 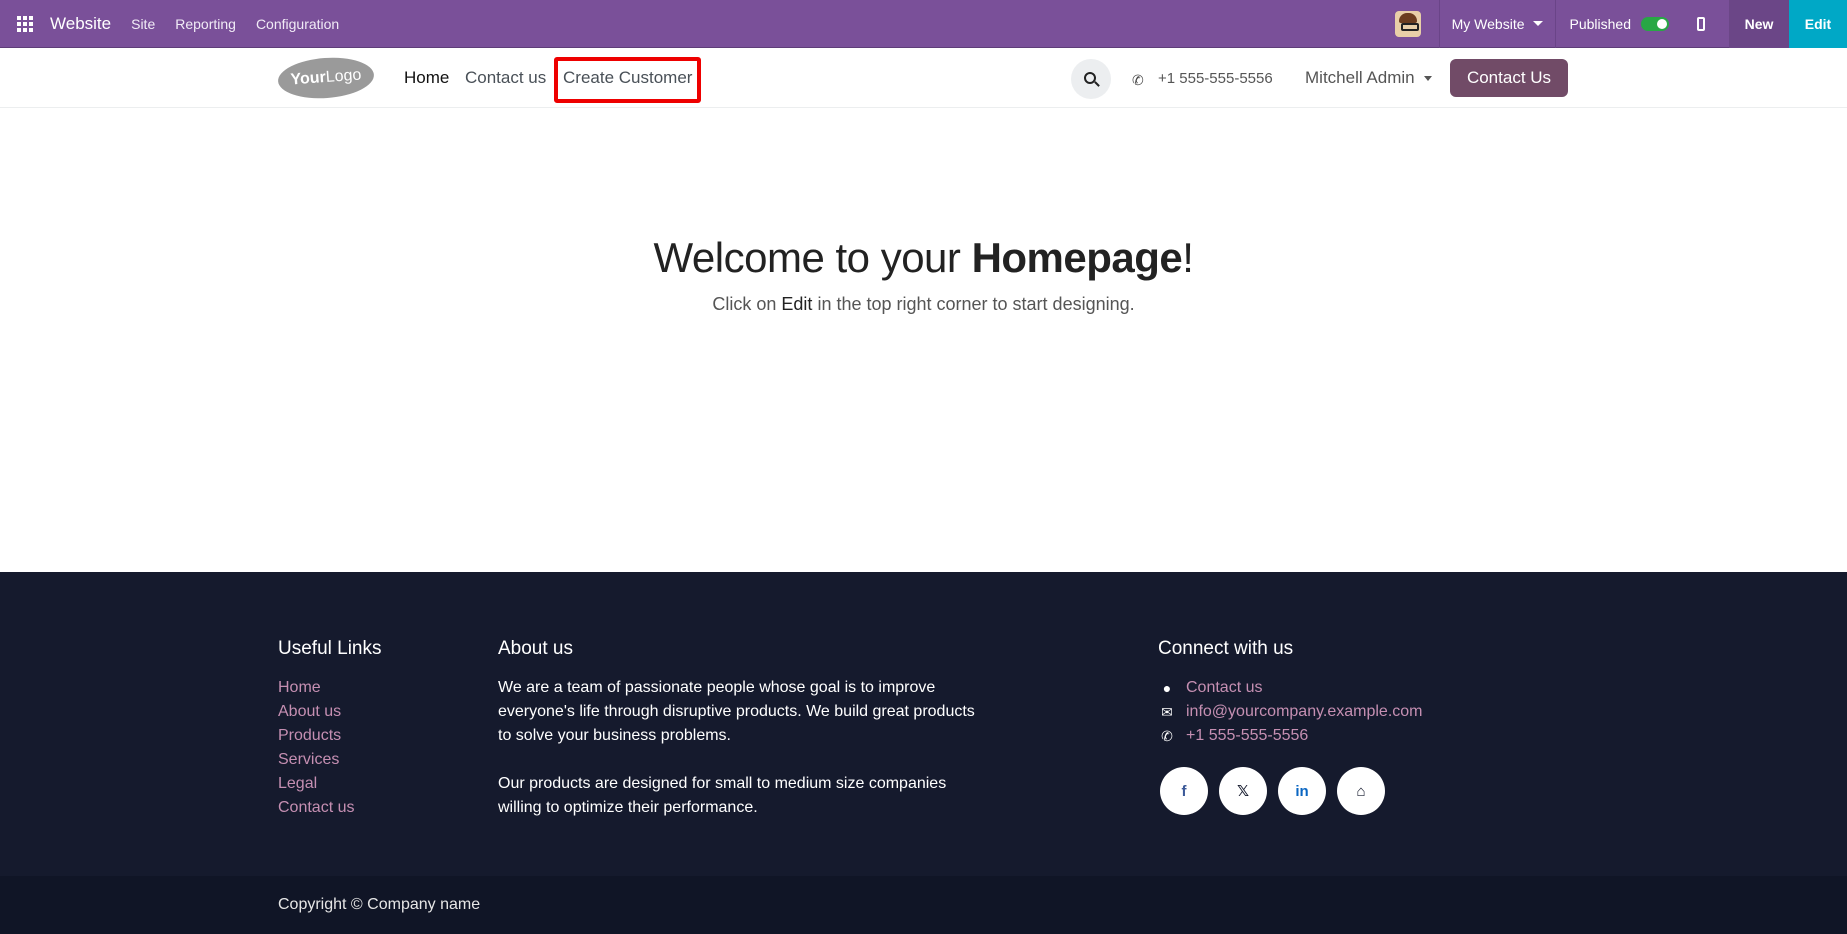 What do you see at coordinates (812, 257) in the screenshot?
I see `hero-title-prefix: Welcome to your` at bounding box center [812, 257].